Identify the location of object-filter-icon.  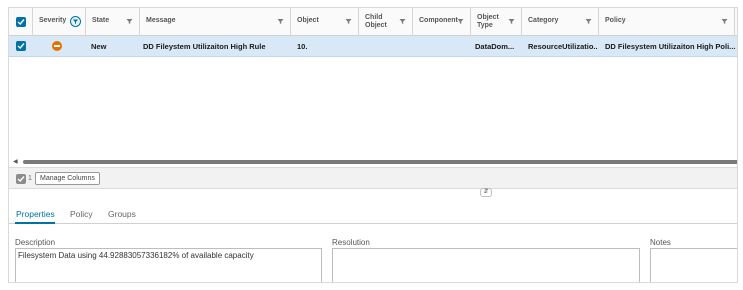
(348, 21).